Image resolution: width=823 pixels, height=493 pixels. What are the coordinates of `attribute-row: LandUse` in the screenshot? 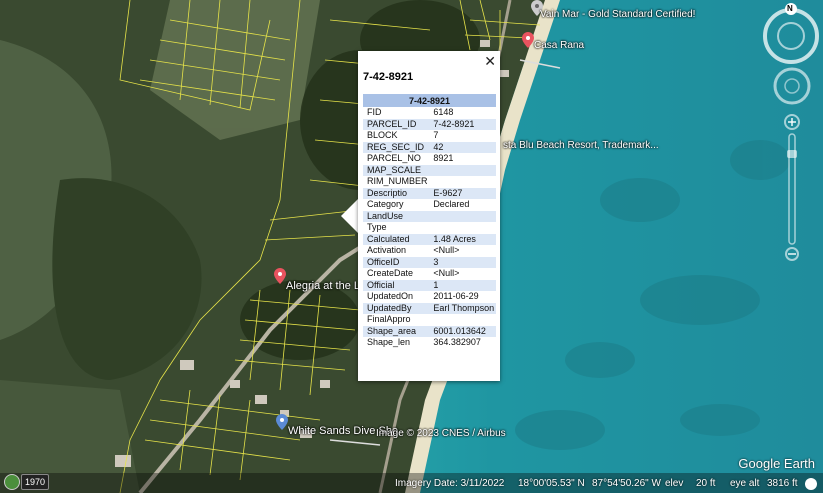 It's located at (429, 216).